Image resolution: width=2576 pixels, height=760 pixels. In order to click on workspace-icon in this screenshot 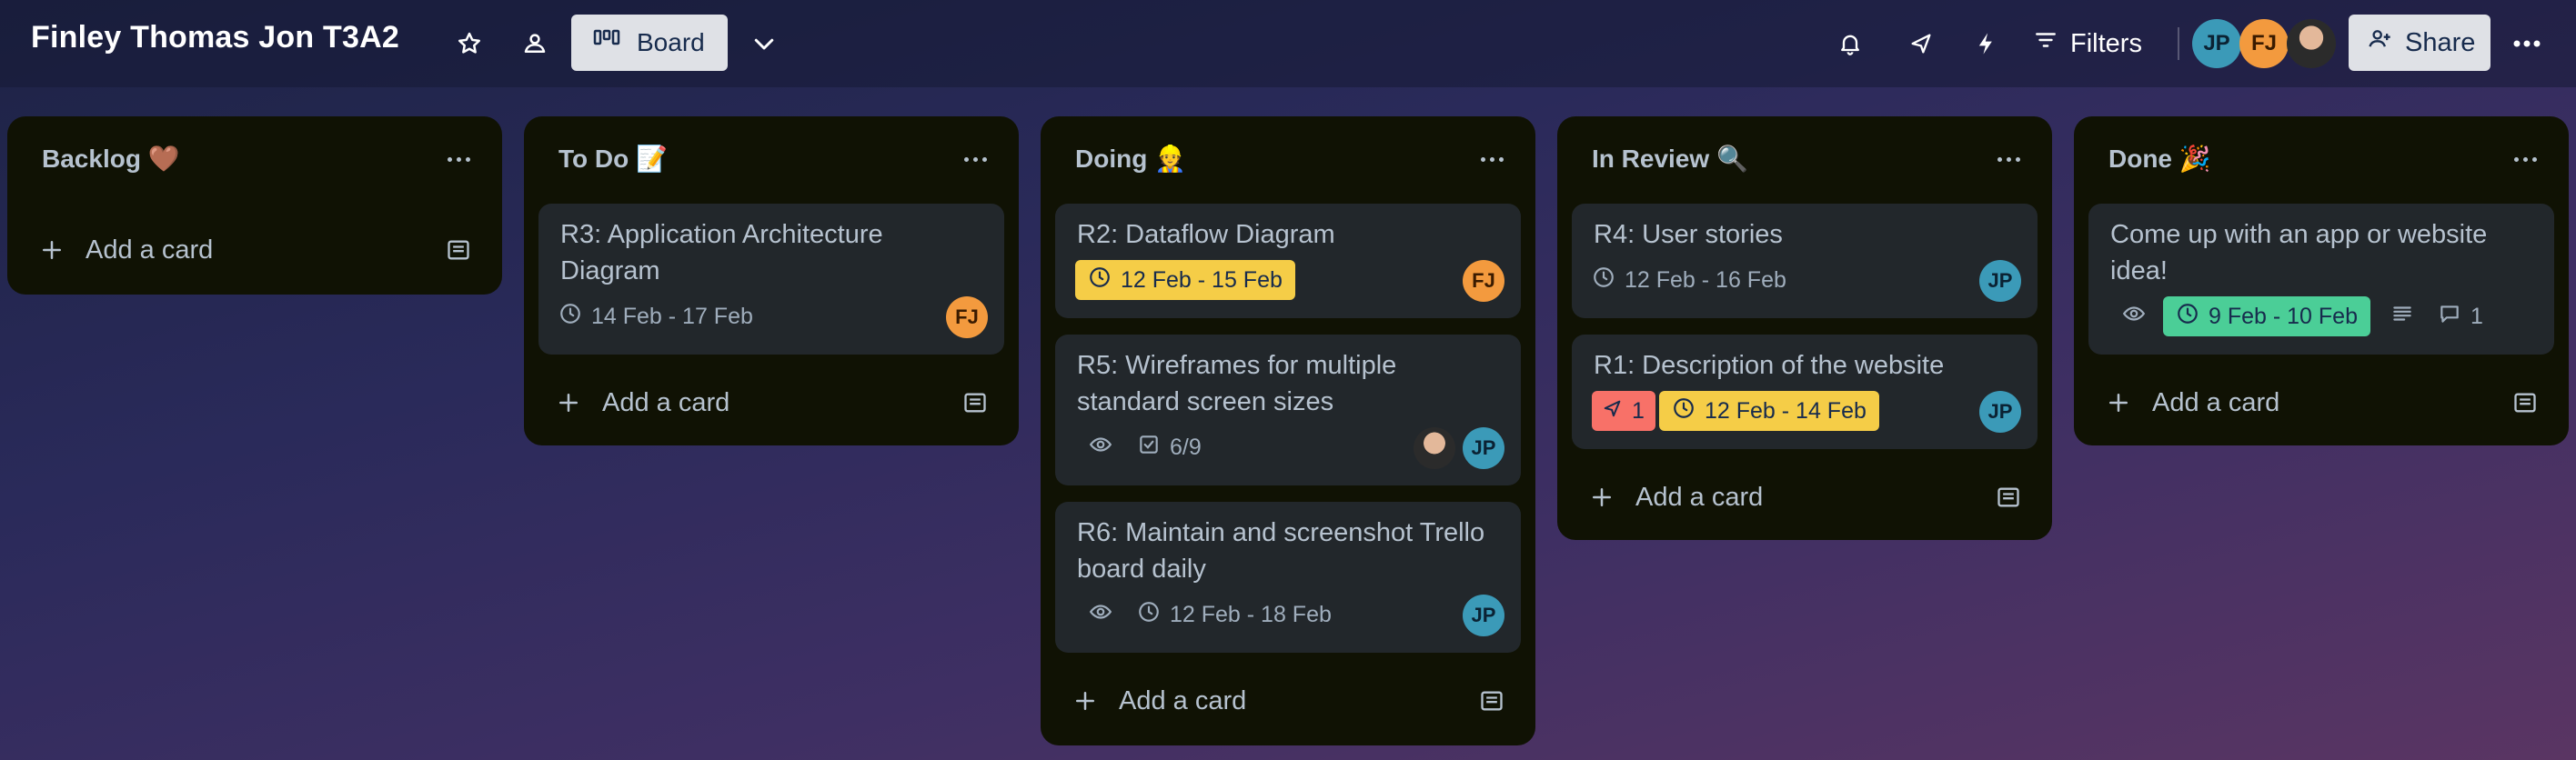, I will do `click(535, 43)`.